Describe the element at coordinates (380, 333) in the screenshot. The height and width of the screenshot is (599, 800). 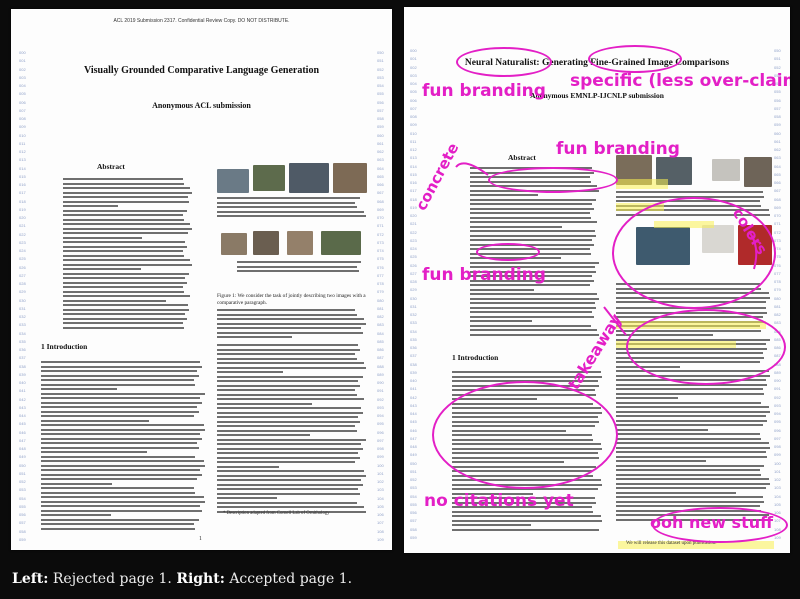
I see `line-number: 084` at that location.